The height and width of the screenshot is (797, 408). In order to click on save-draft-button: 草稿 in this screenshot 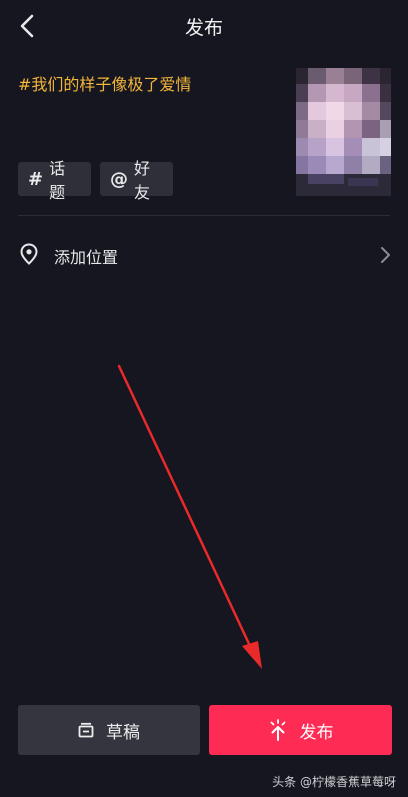, I will do `click(109, 730)`.